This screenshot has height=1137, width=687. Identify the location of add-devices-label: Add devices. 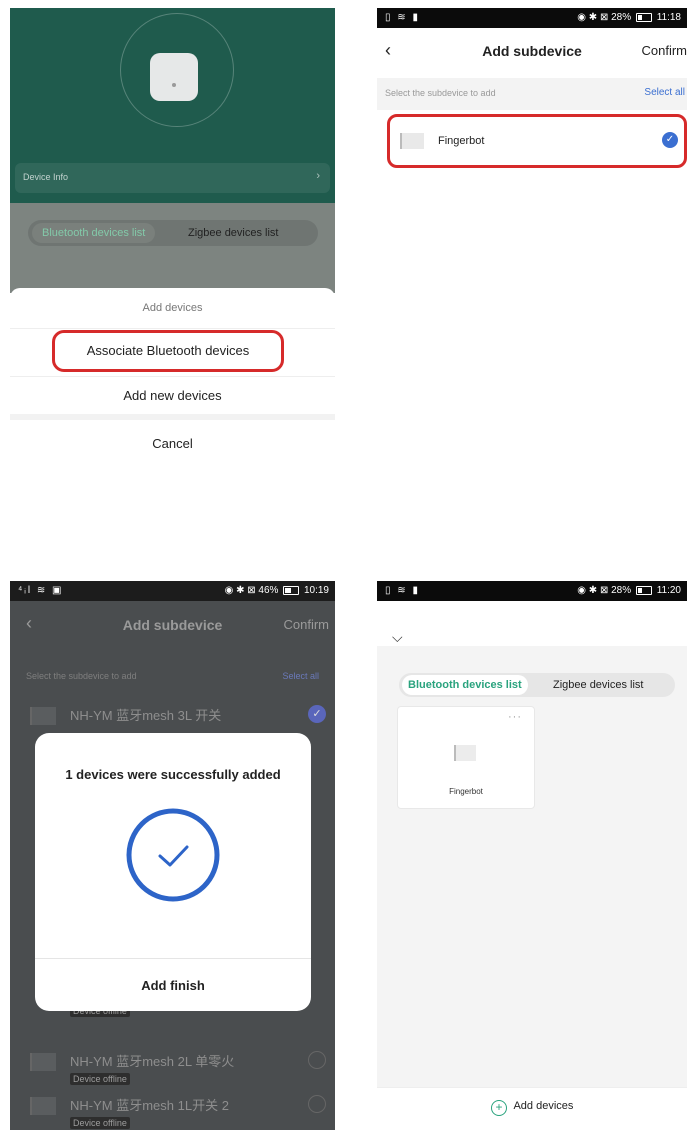
(543, 1106).